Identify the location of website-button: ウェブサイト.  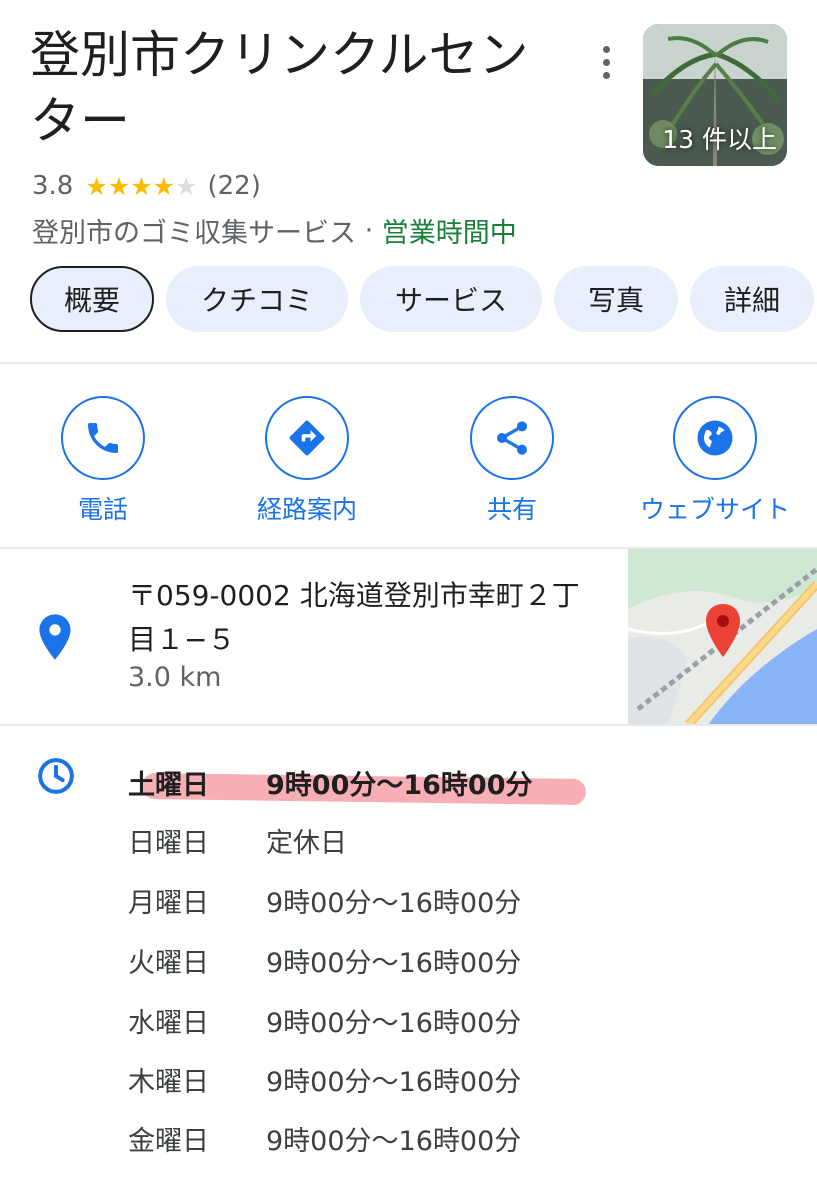
(715, 461).